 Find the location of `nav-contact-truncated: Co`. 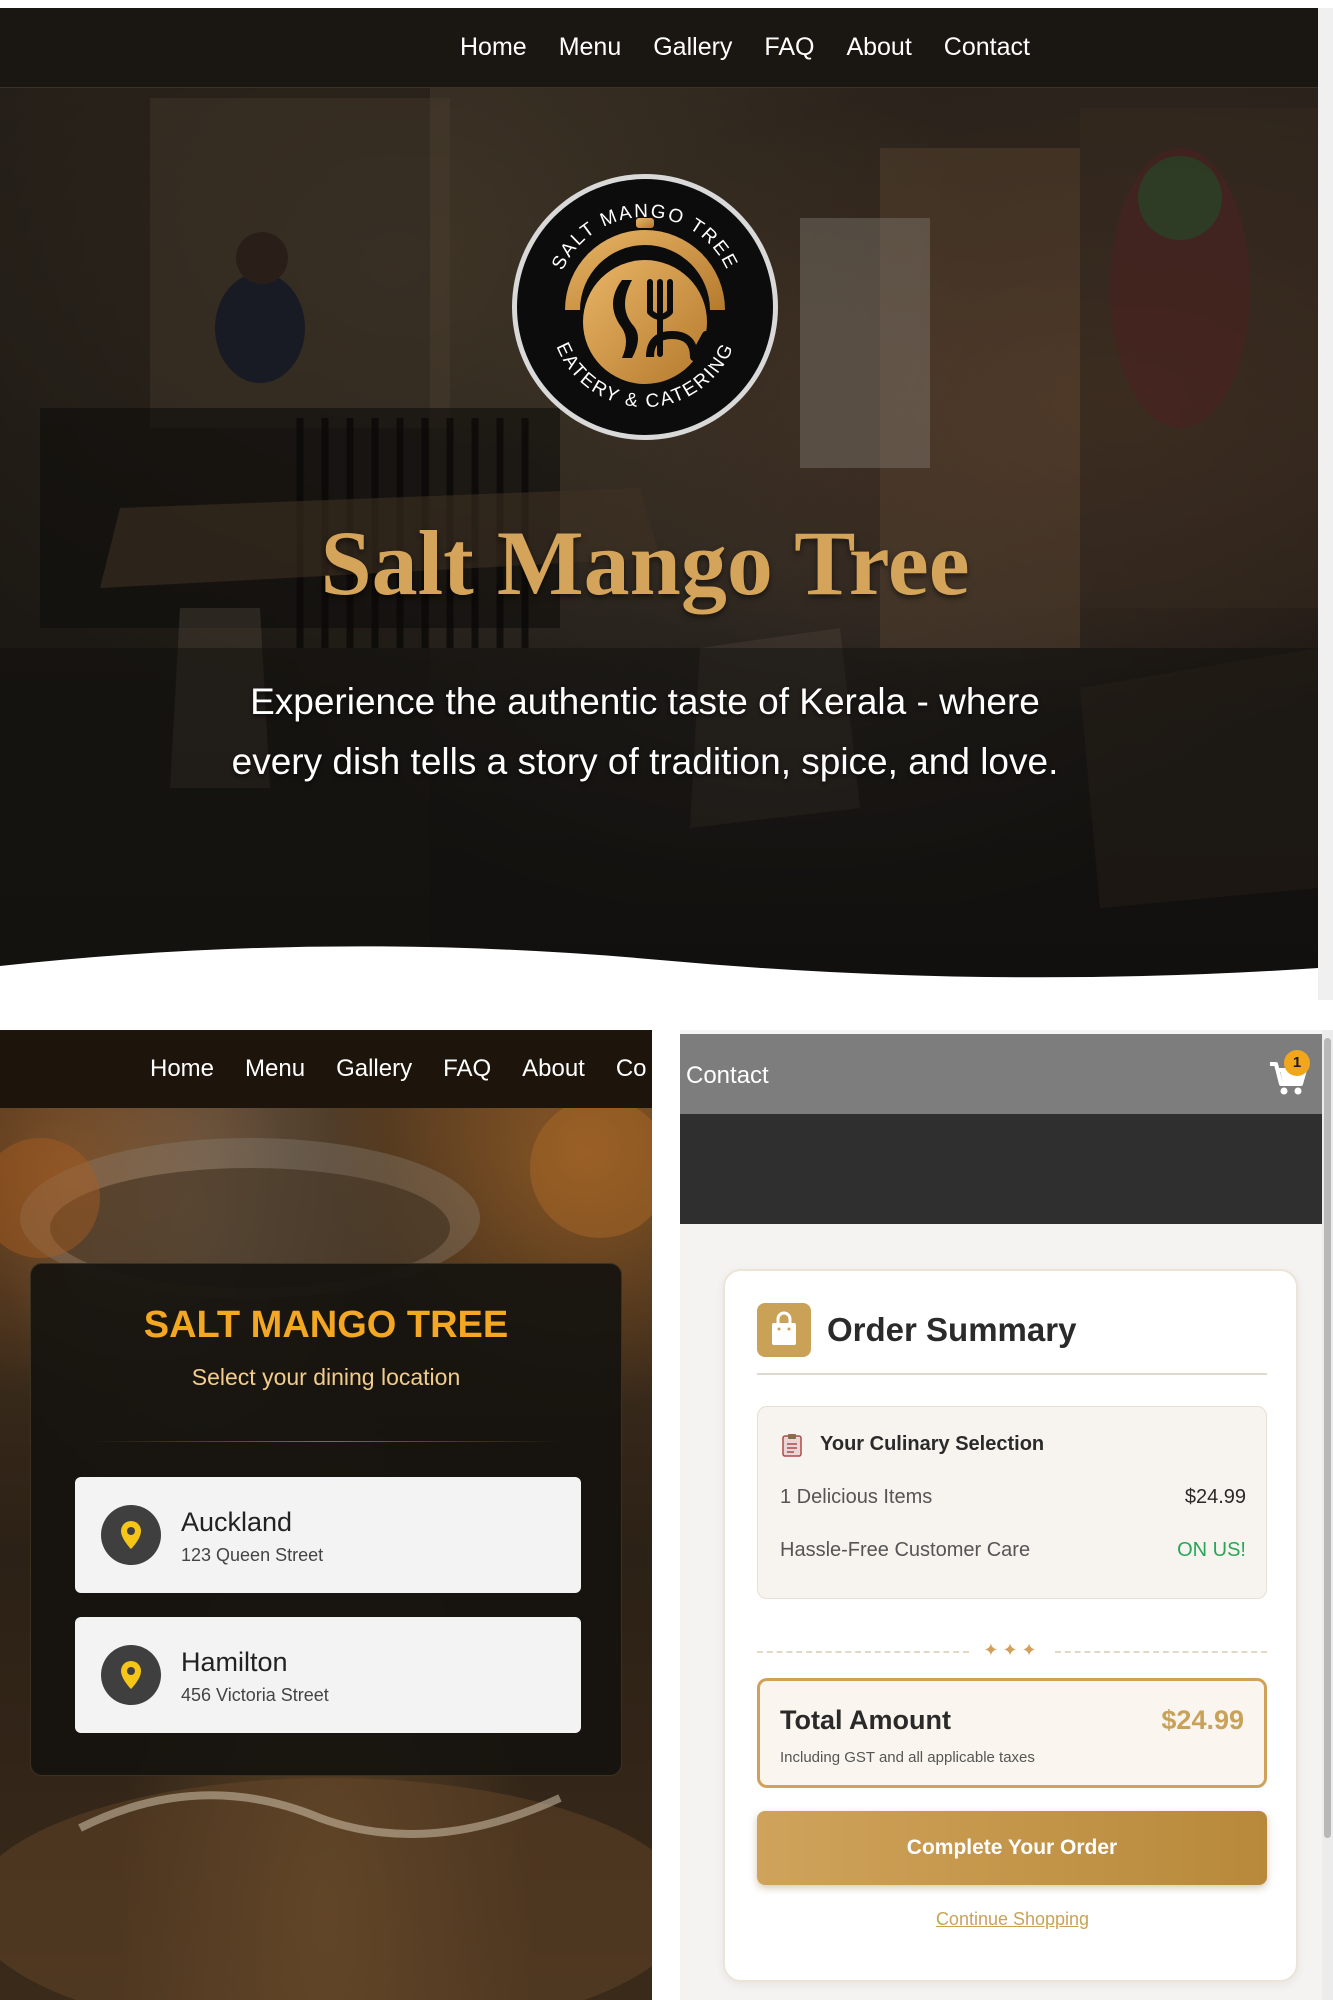

nav-contact-truncated: Co is located at coordinates (631, 1069).